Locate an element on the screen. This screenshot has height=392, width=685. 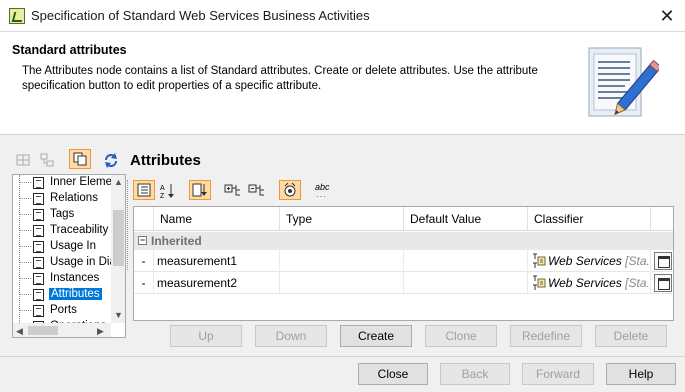
tree-item-tags: Tags is located at coordinates (62, 215).